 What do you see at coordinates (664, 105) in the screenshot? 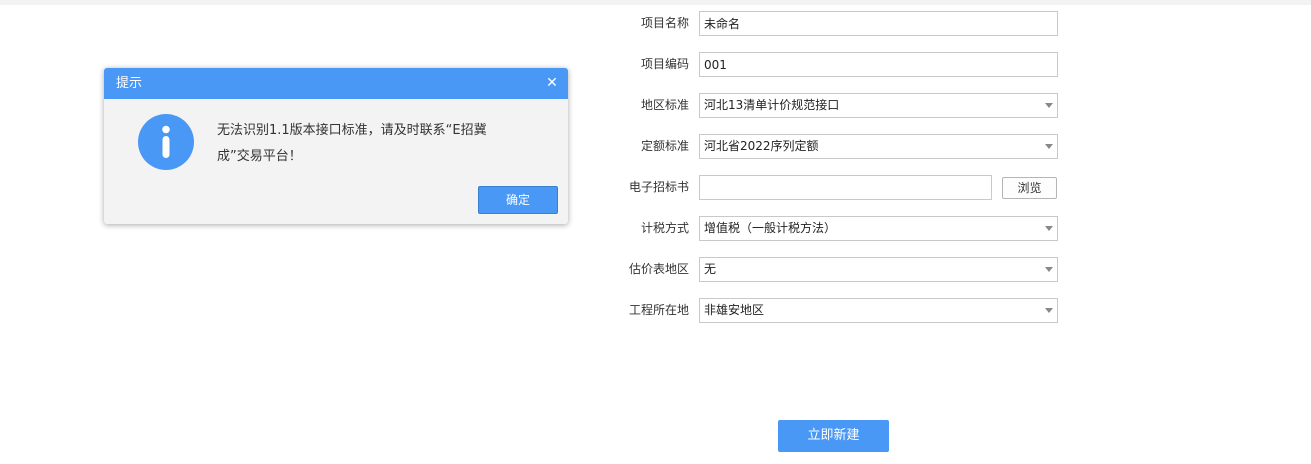
I see `region-standard-label: 地区标准` at bounding box center [664, 105].